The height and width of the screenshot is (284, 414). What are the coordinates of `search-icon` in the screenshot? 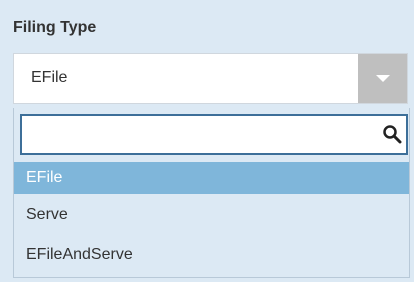 It's located at (392, 134).